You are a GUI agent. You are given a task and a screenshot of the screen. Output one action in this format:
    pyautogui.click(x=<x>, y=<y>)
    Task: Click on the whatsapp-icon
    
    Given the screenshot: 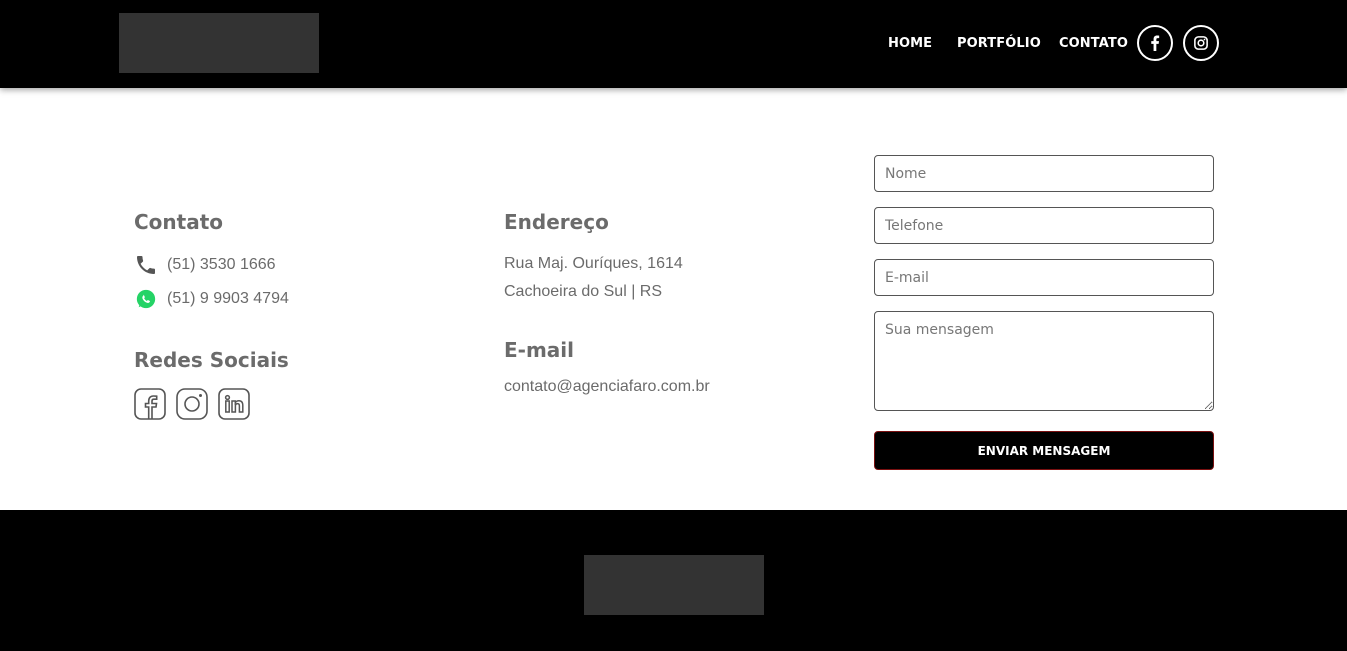 What is the action you would take?
    pyautogui.click(x=146, y=299)
    